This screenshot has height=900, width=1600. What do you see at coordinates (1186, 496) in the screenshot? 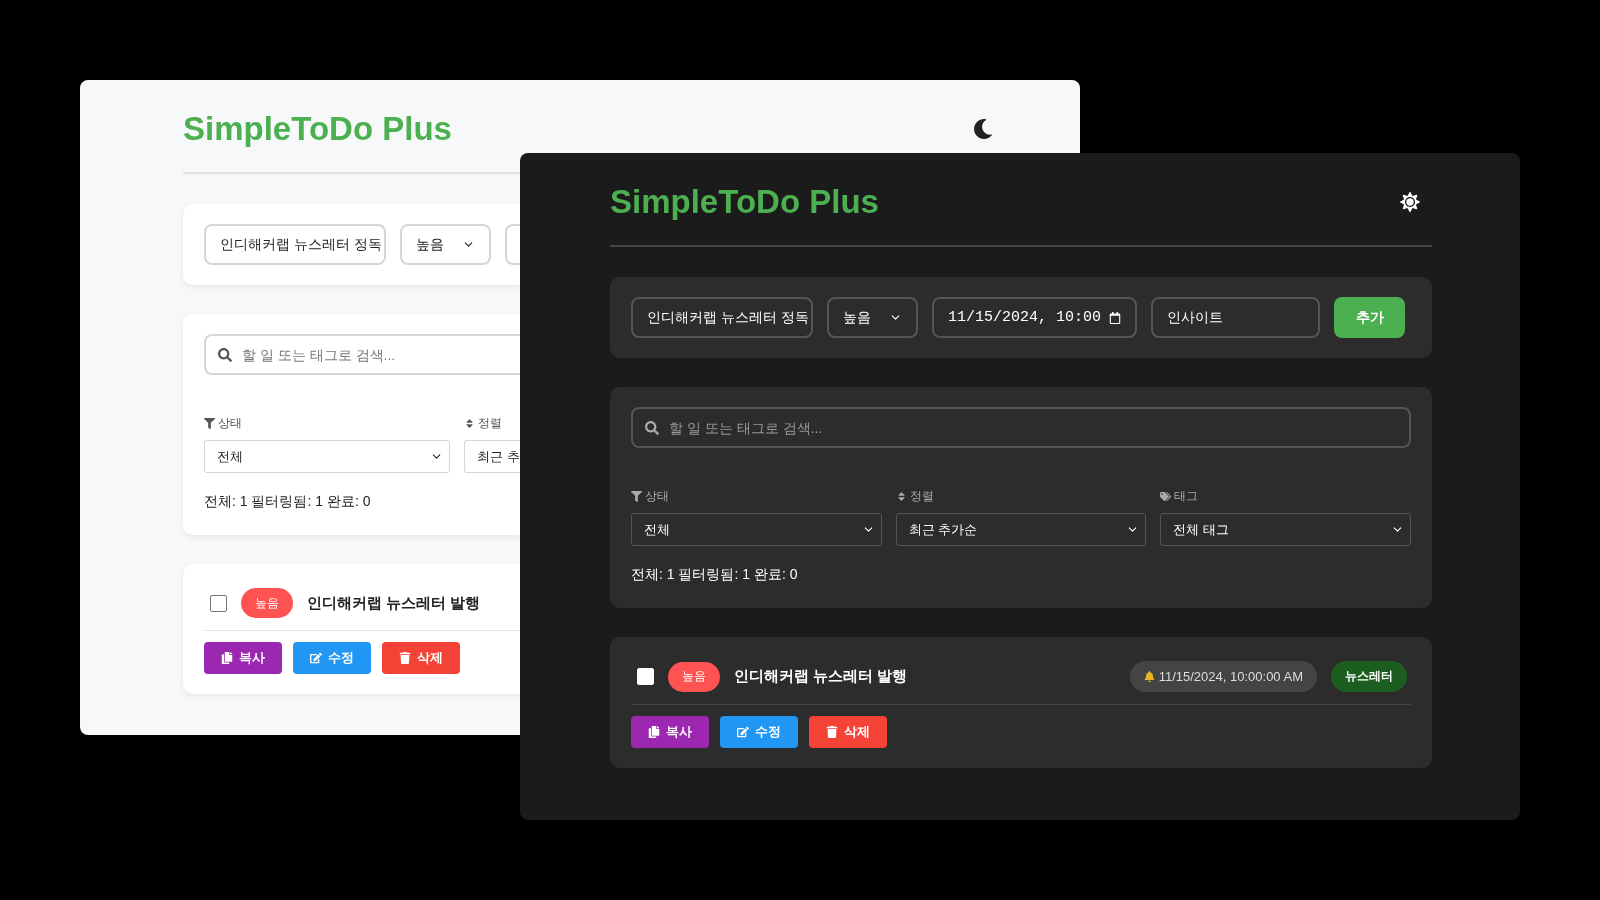
I see `filter-label: 태그` at bounding box center [1186, 496].